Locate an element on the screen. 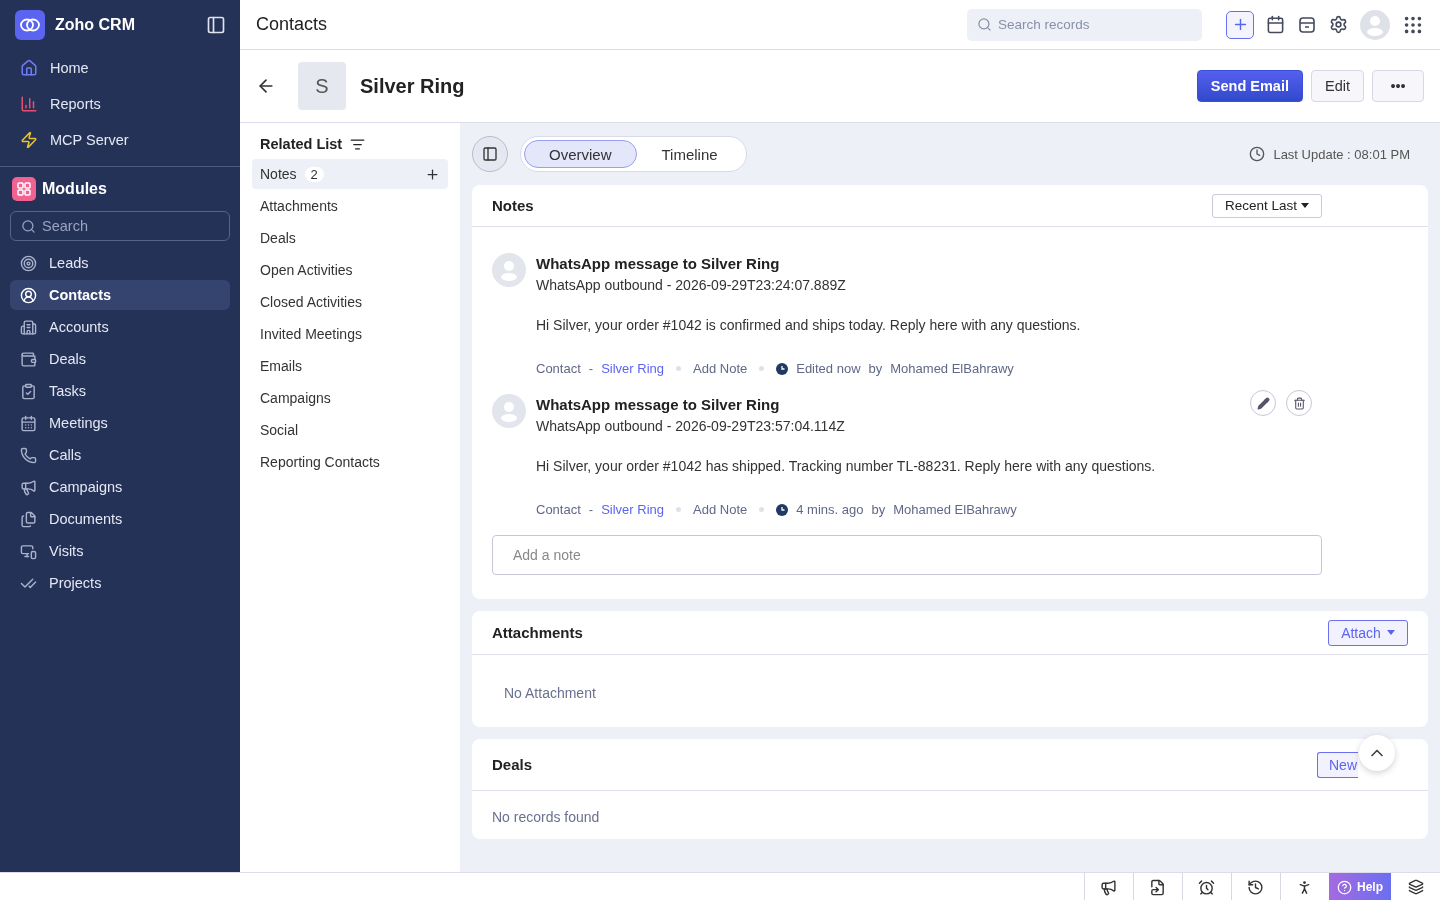  module-search-field: Search is located at coordinates (120, 226).